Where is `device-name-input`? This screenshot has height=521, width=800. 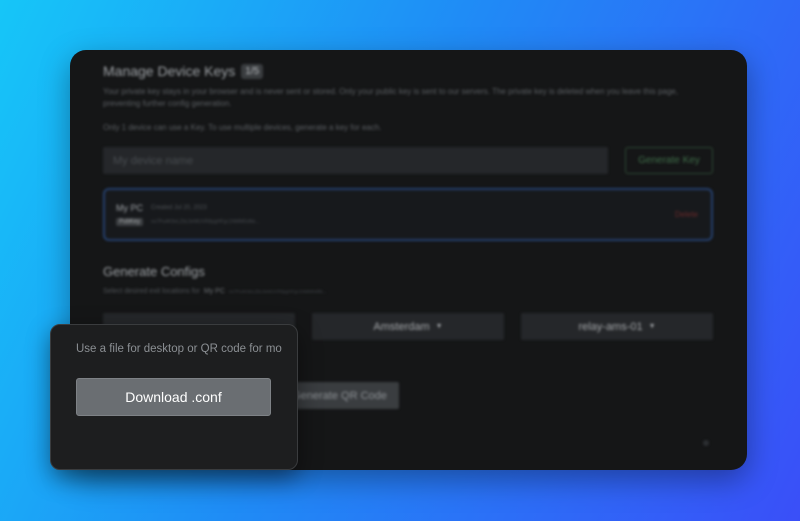 device-name-input is located at coordinates (355, 160).